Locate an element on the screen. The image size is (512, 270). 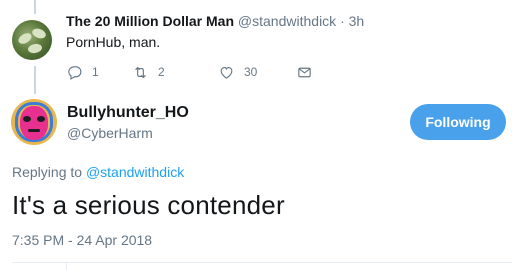
parent-tweet-text: PornHub, man. is located at coordinates (113, 42).